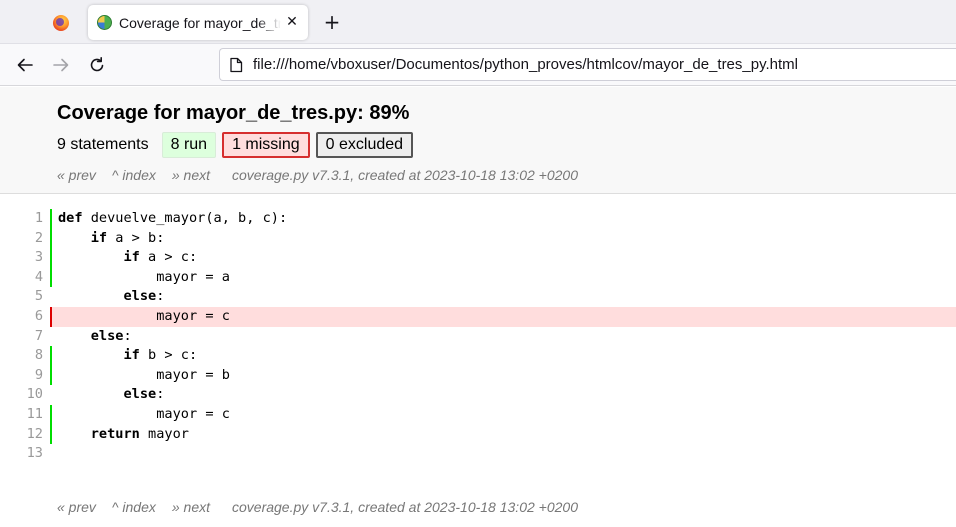  What do you see at coordinates (21, 317) in the screenshot?
I see `line-number: 6` at bounding box center [21, 317].